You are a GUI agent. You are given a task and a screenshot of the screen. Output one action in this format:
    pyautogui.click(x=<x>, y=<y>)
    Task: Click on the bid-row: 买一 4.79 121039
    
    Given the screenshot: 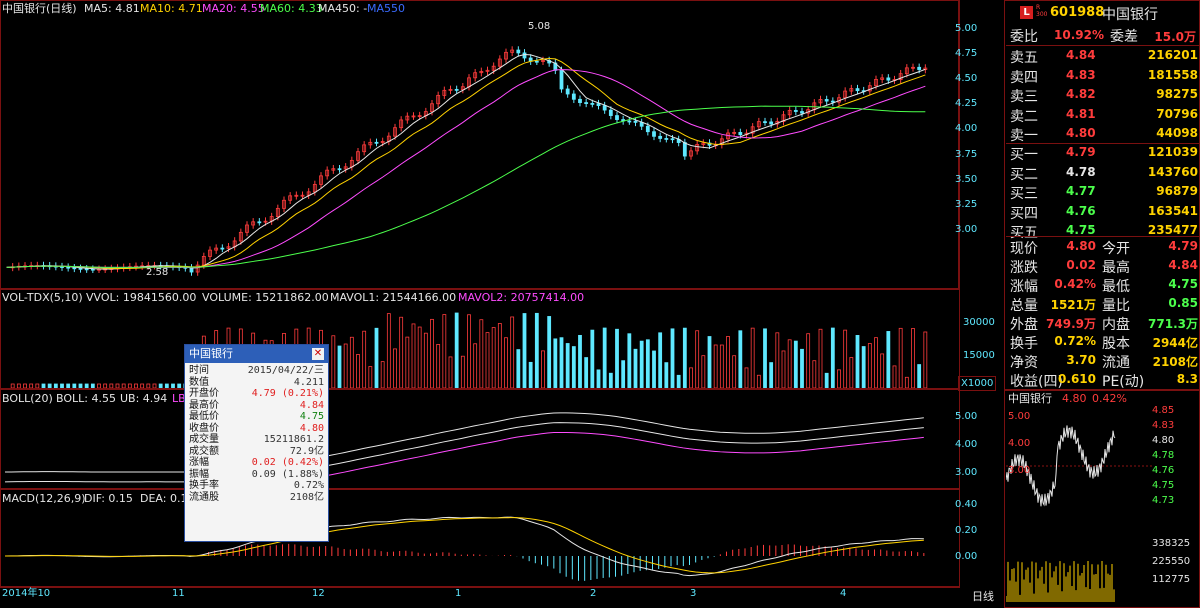 What is the action you would take?
    pyautogui.click(x=1103, y=153)
    